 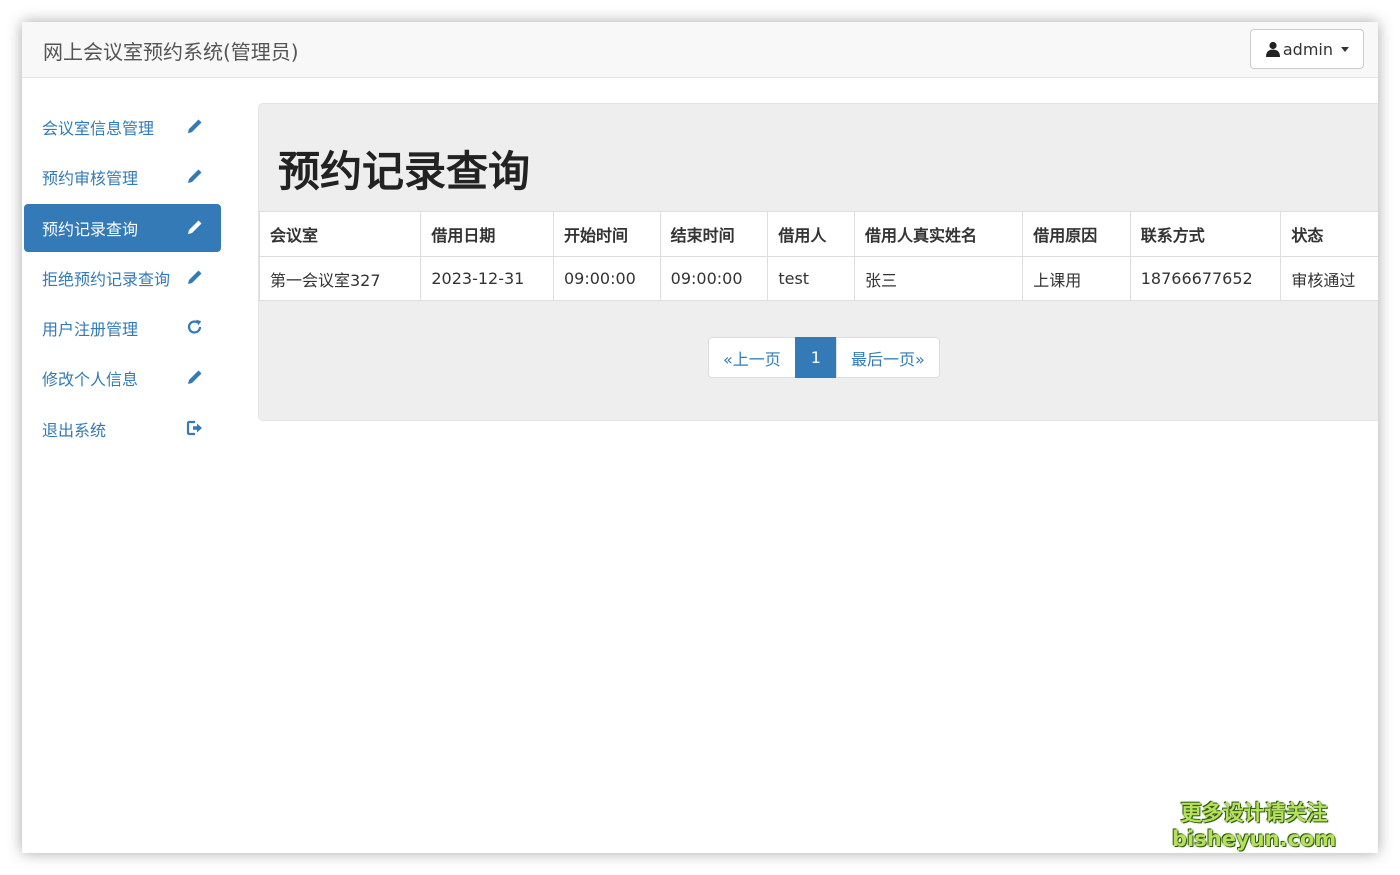 What do you see at coordinates (195, 327) in the screenshot?
I see `refresh-icon` at bounding box center [195, 327].